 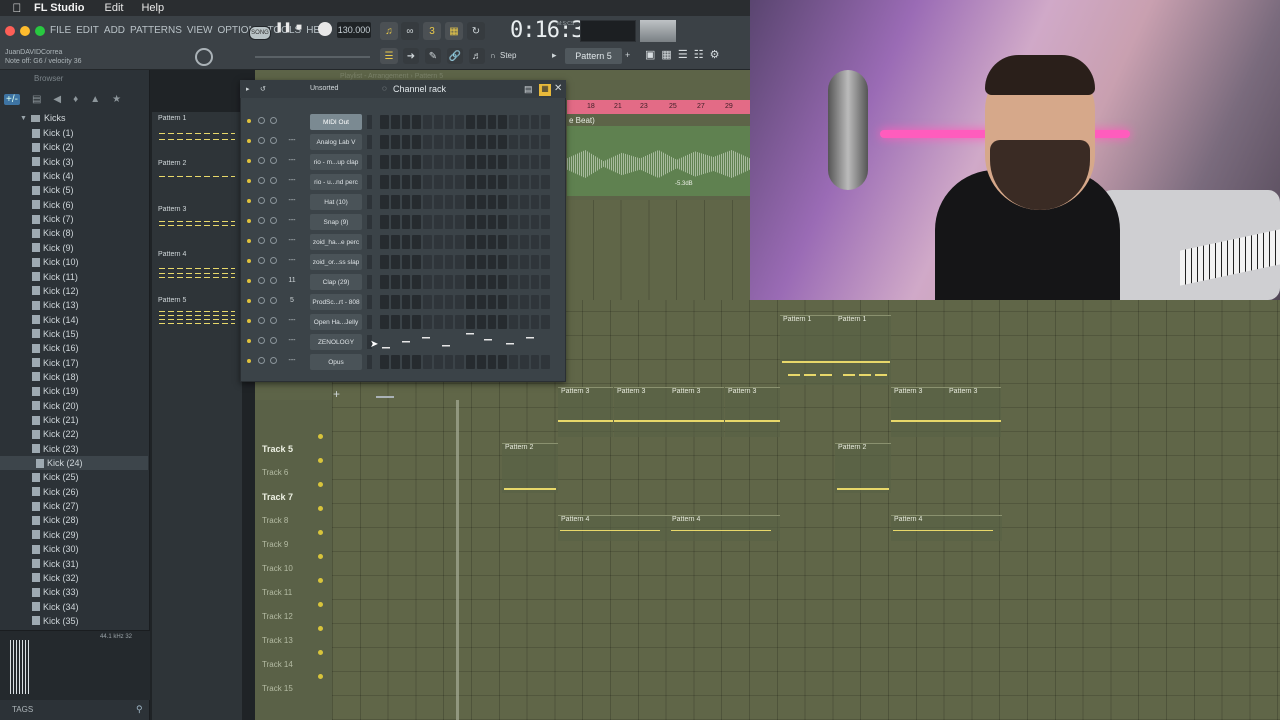 What do you see at coordinates (336, 394) in the screenshot?
I see `add-channel-button: +` at bounding box center [336, 394].